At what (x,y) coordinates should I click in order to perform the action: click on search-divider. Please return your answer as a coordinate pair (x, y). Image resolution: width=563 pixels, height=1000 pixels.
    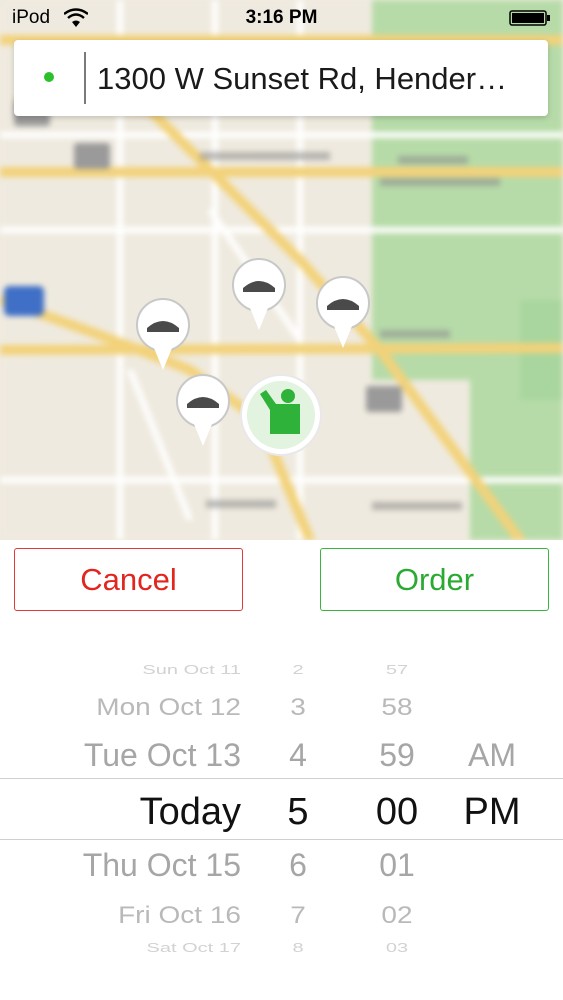
    Looking at the image, I should click on (85, 78).